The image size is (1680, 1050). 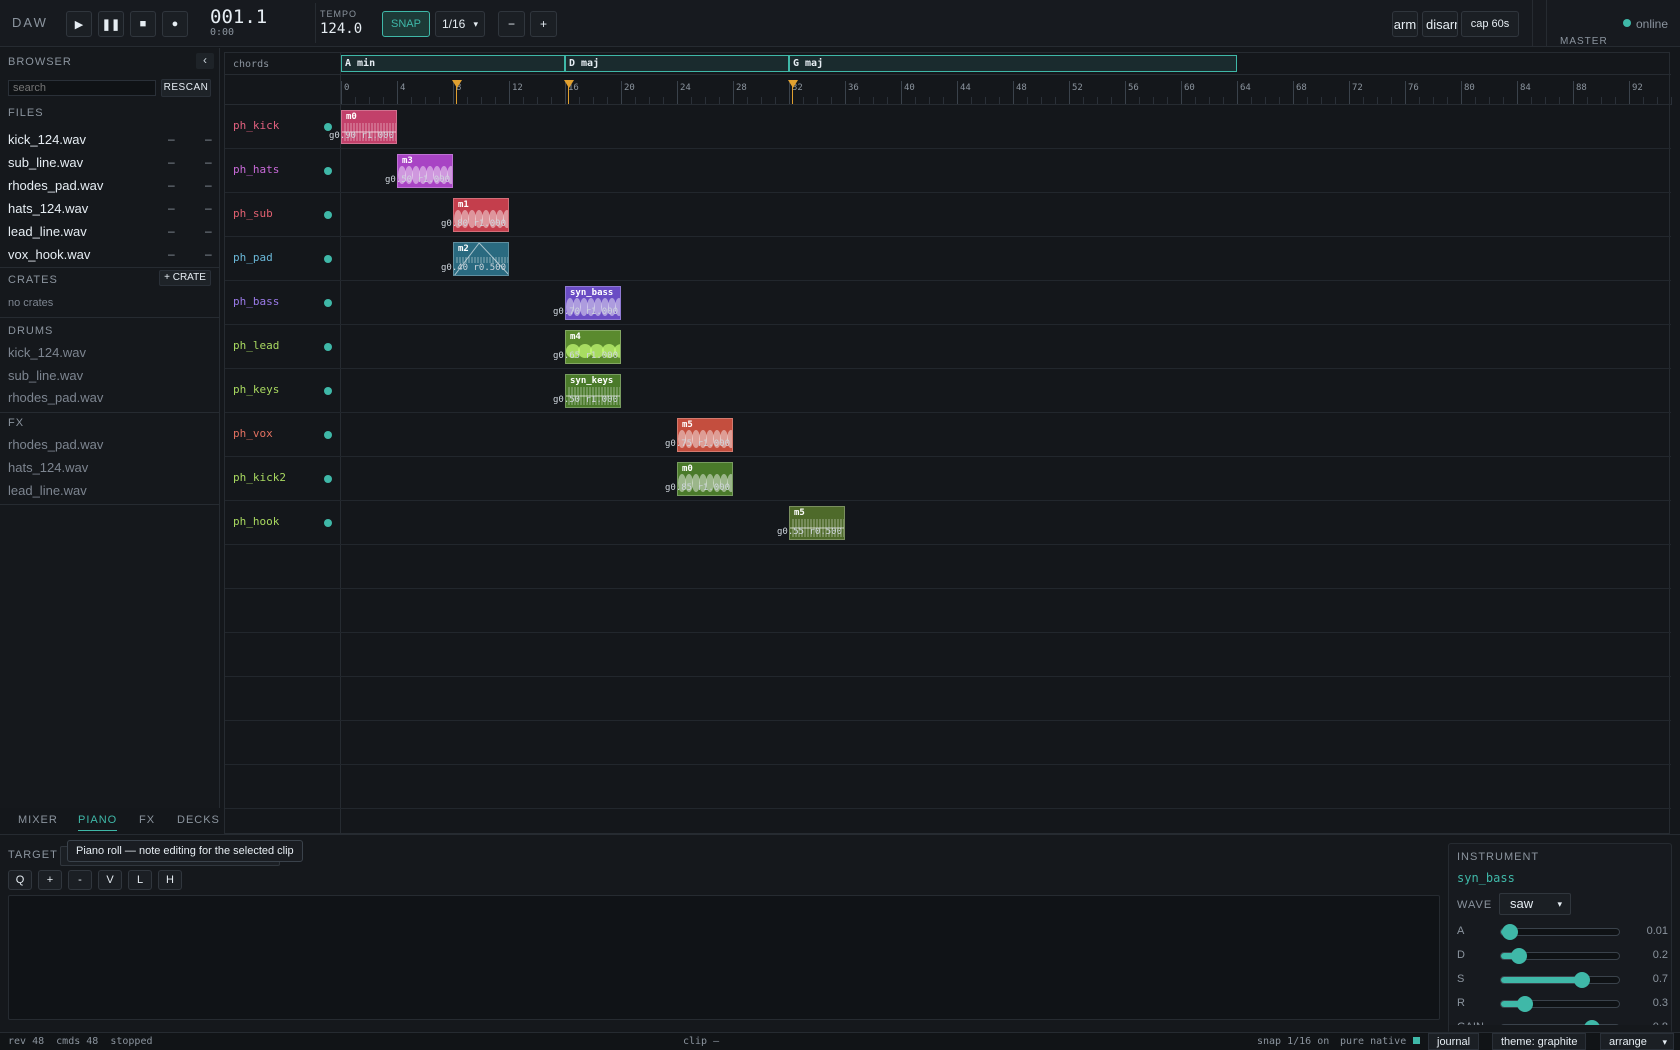 What do you see at coordinates (1405, 24) in the screenshot?
I see `arm-button: arm` at bounding box center [1405, 24].